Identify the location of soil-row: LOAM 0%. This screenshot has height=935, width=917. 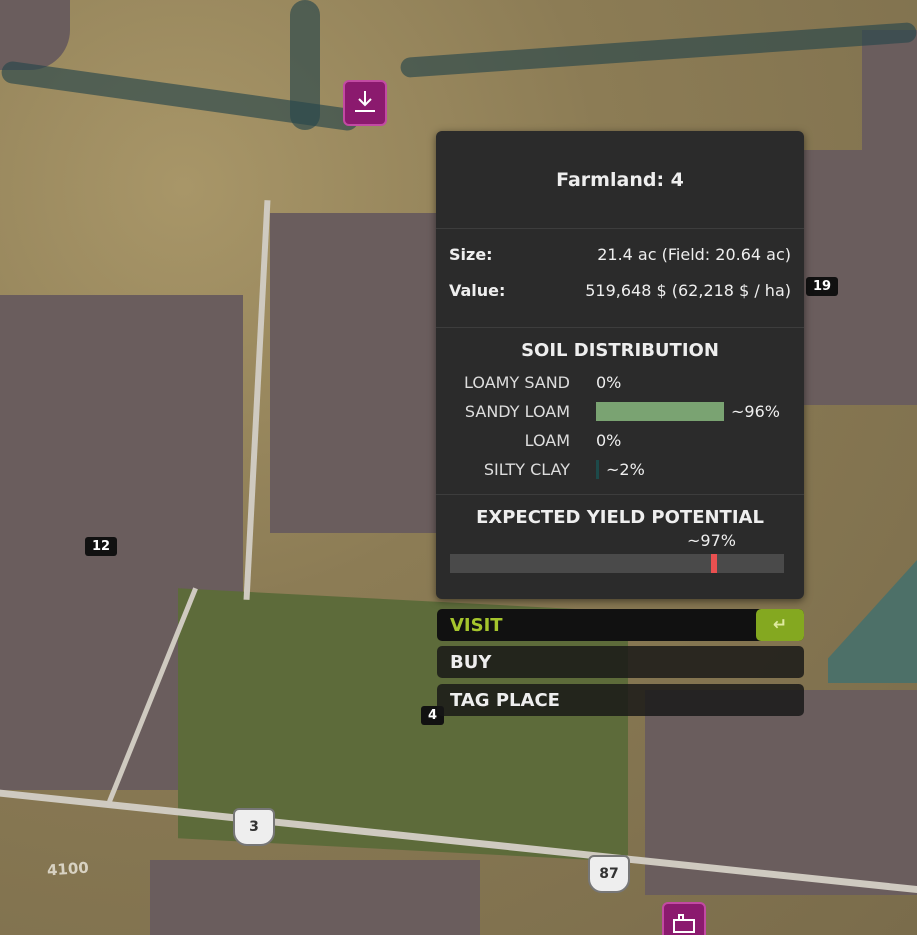
(620, 440).